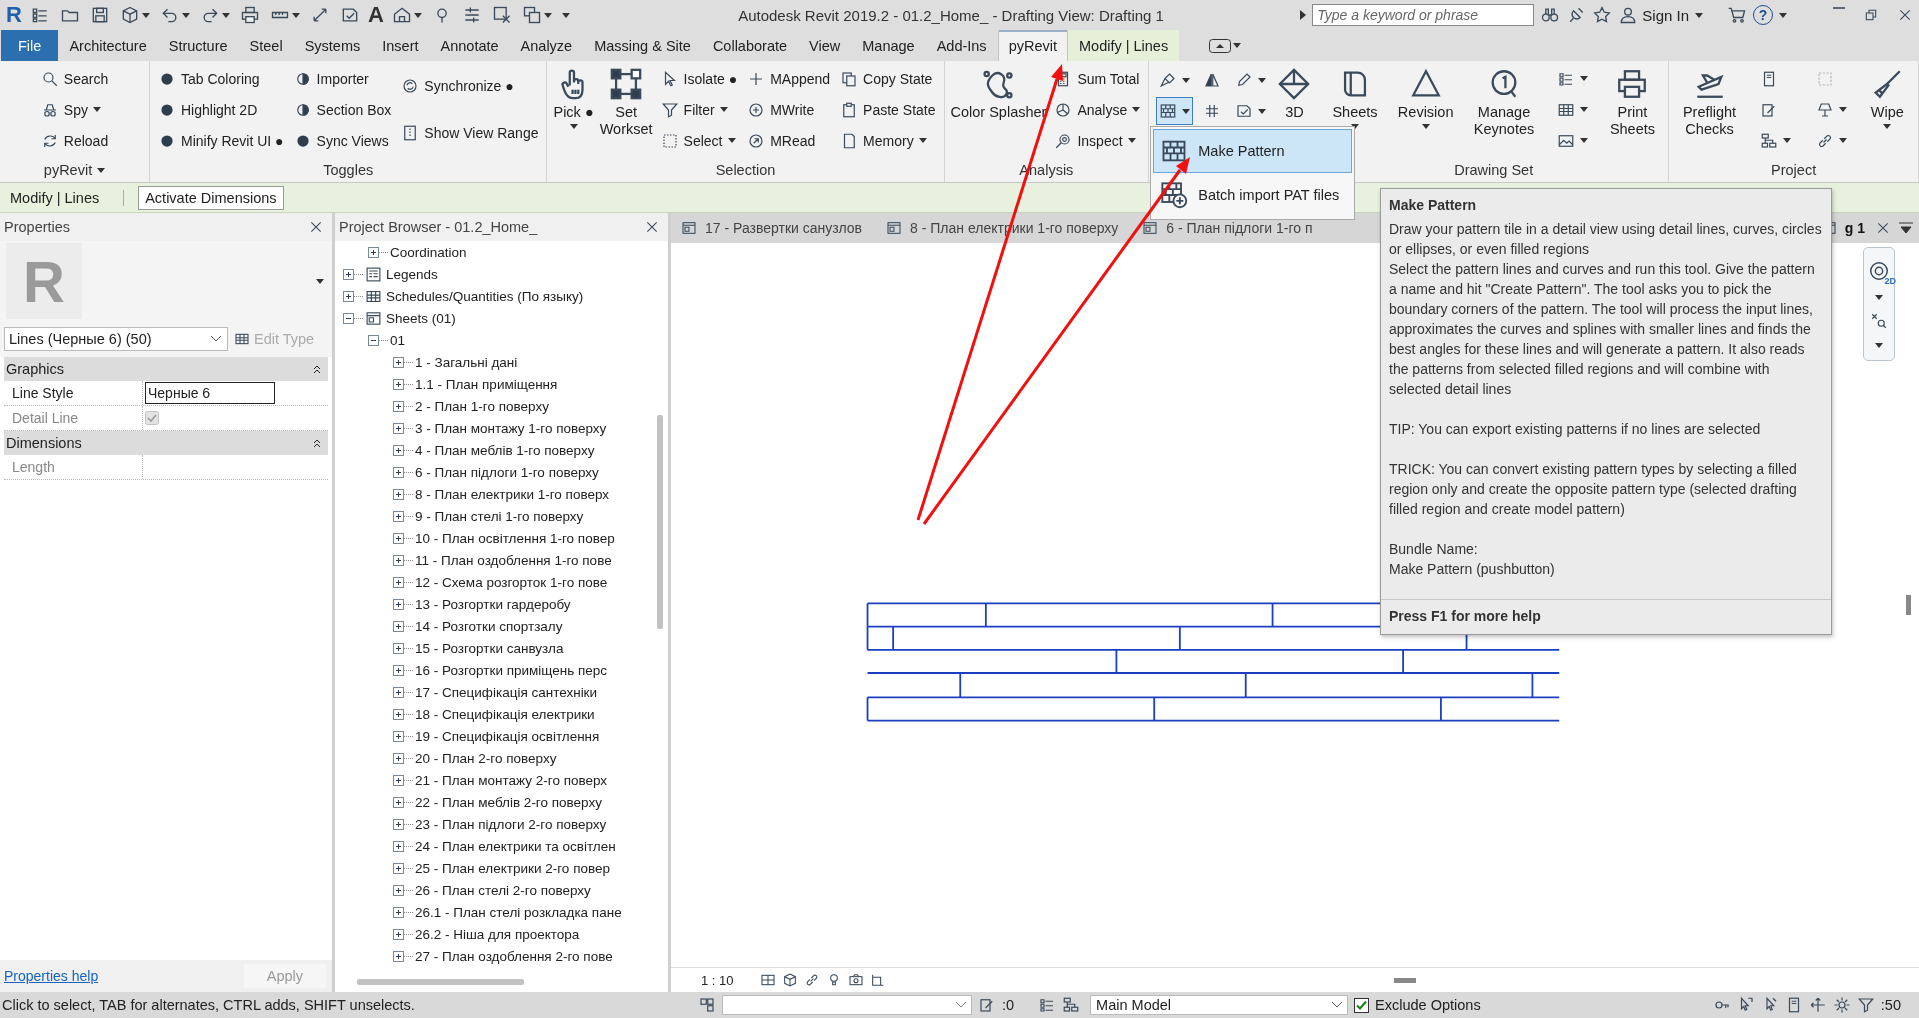  What do you see at coordinates (412, 274) in the screenshot?
I see `tree-item: Legends` at bounding box center [412, 274].